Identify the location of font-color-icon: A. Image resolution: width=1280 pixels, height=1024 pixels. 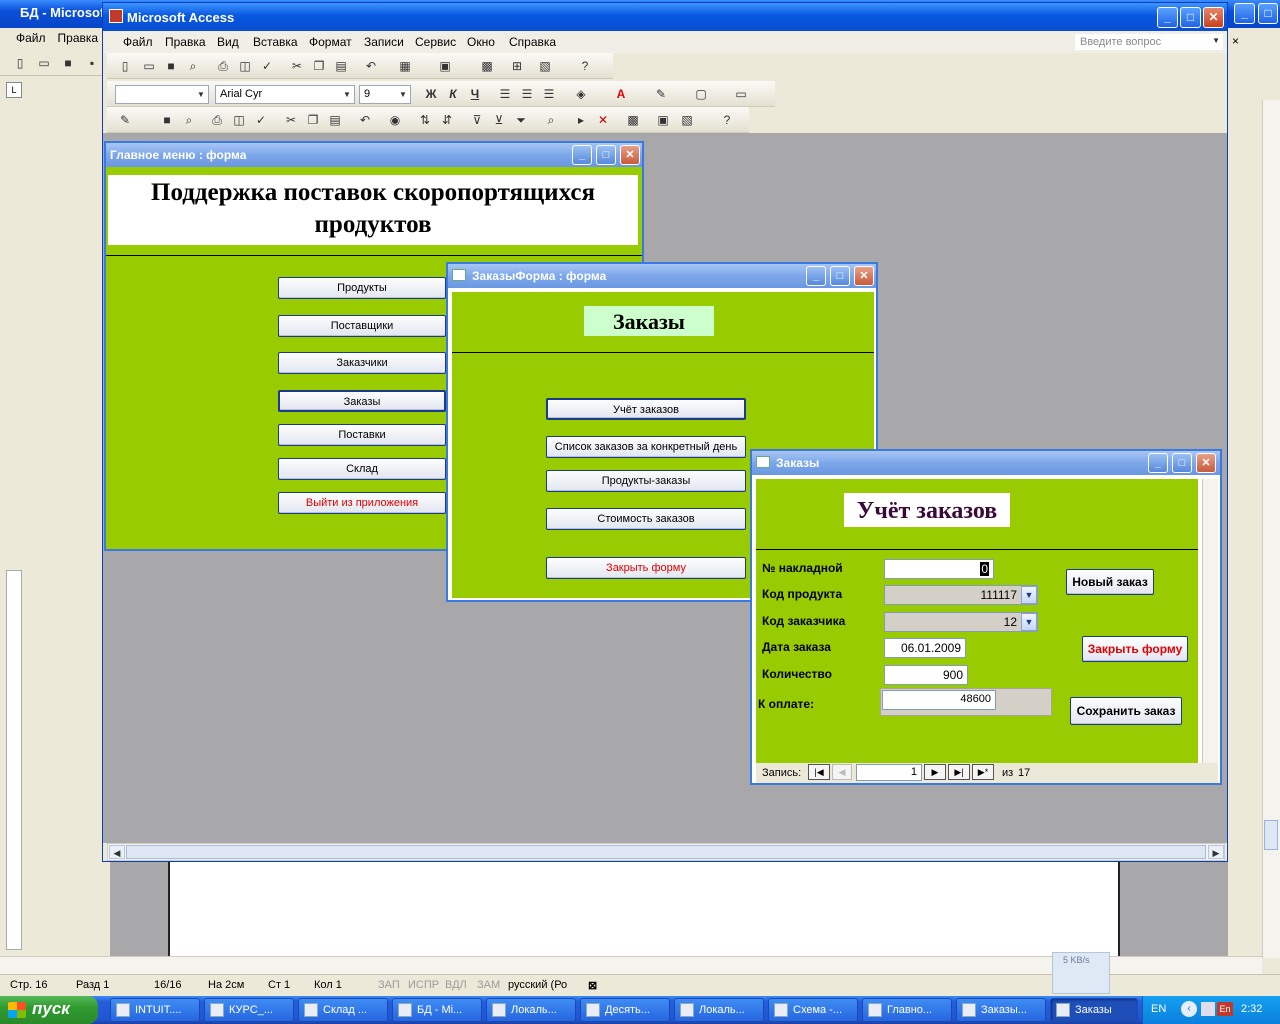
(621, 94).